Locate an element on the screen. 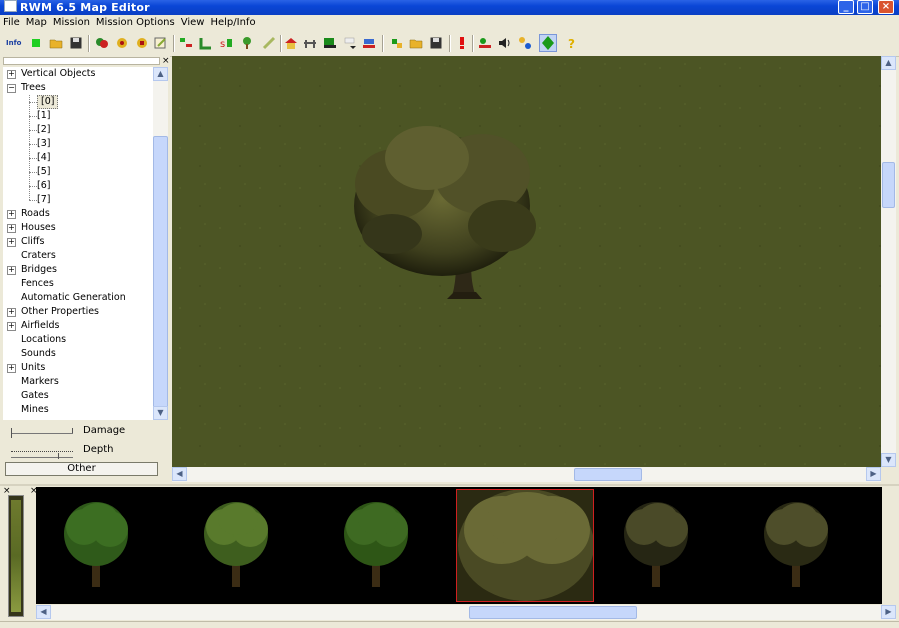  tree-item-category: + Cliffs is located at coordinates (78, 242).